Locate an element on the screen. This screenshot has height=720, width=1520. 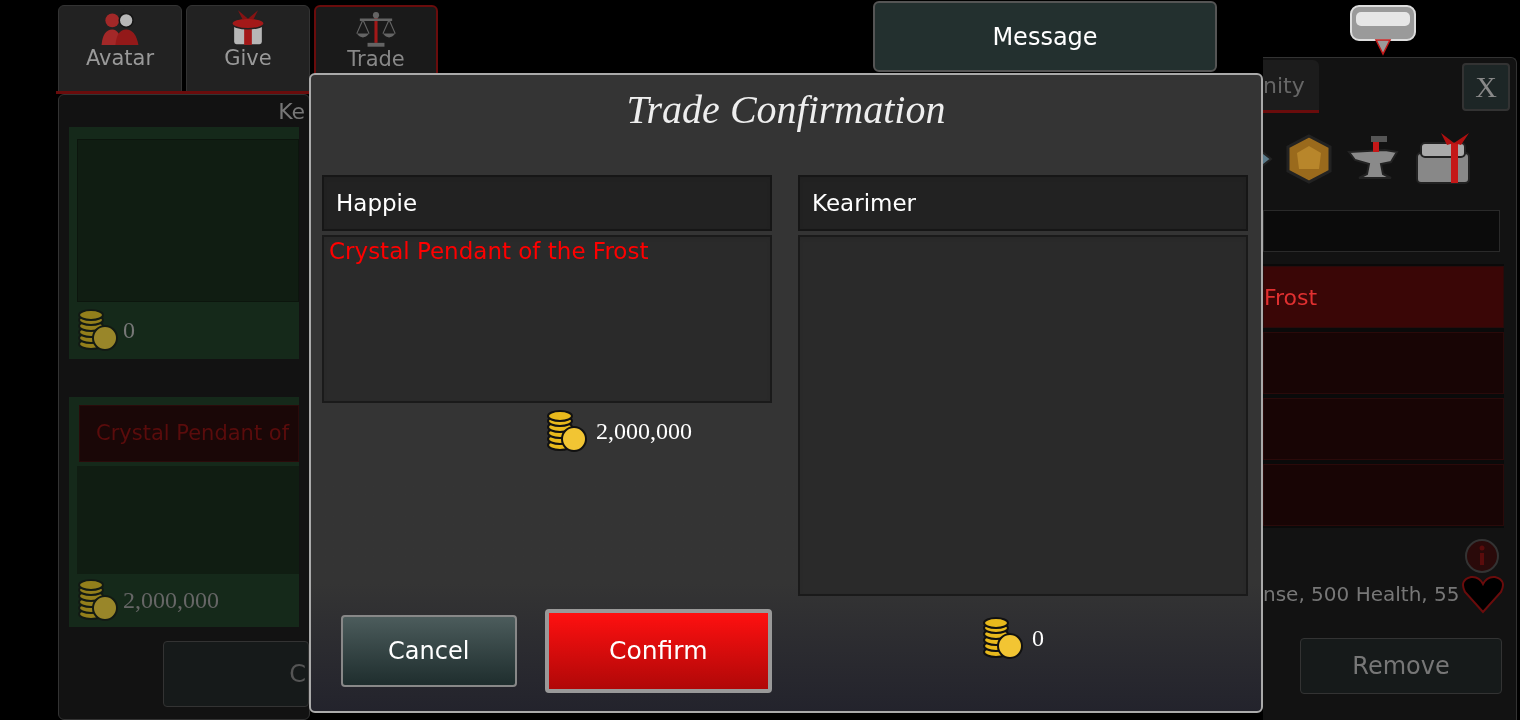
dialog-title: Trade Confirmation is located at coordinates (786, 110).